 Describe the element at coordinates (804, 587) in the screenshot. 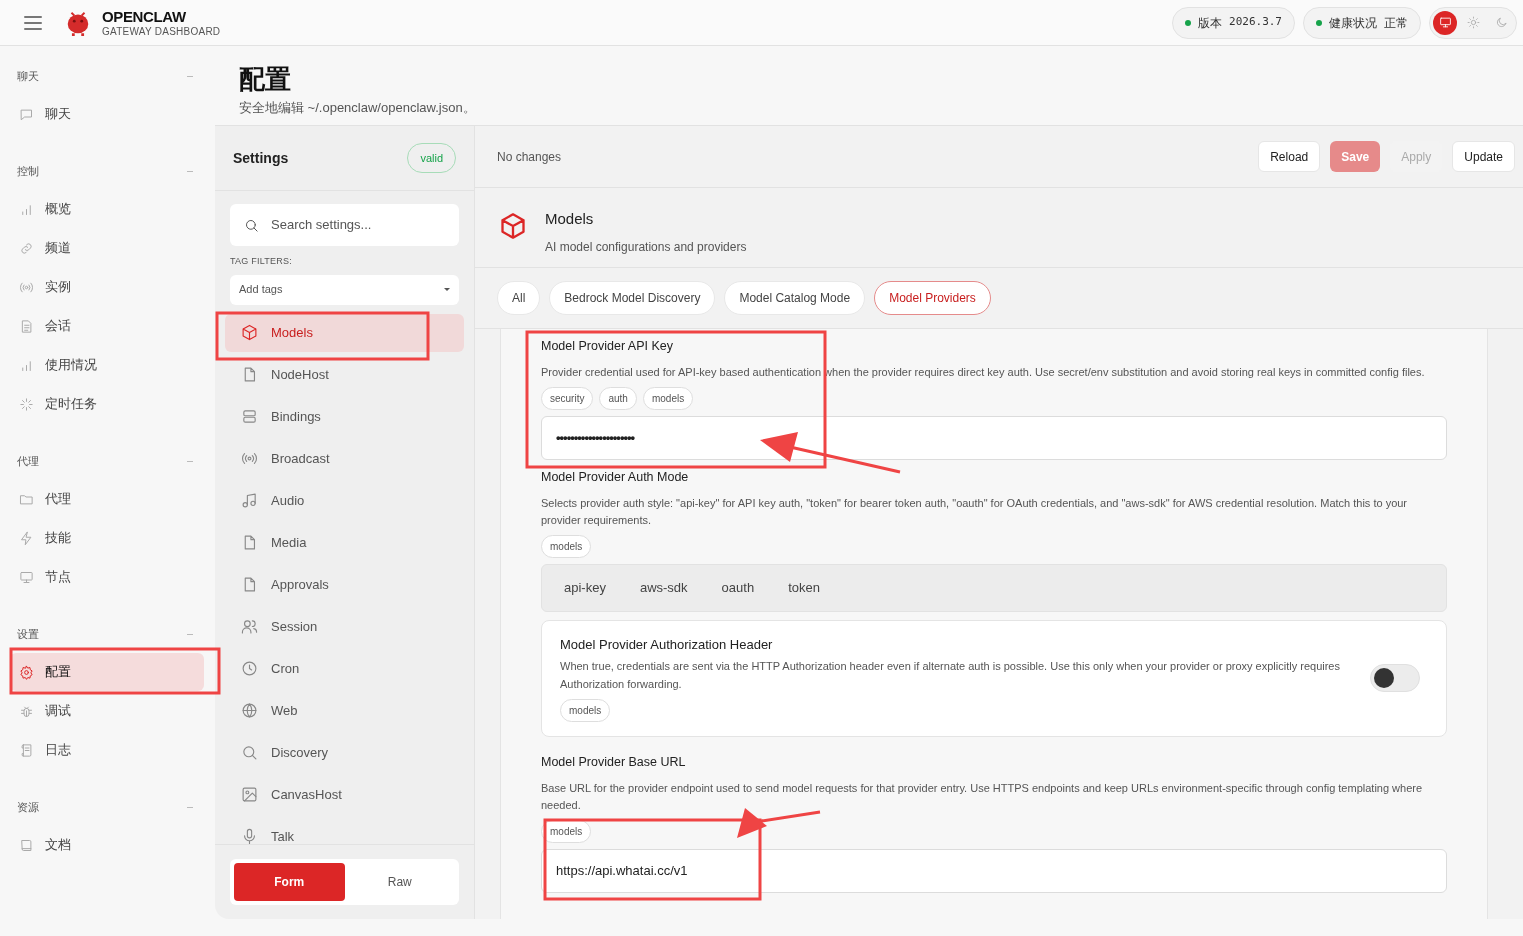

I see `segment-option: token` at that location.